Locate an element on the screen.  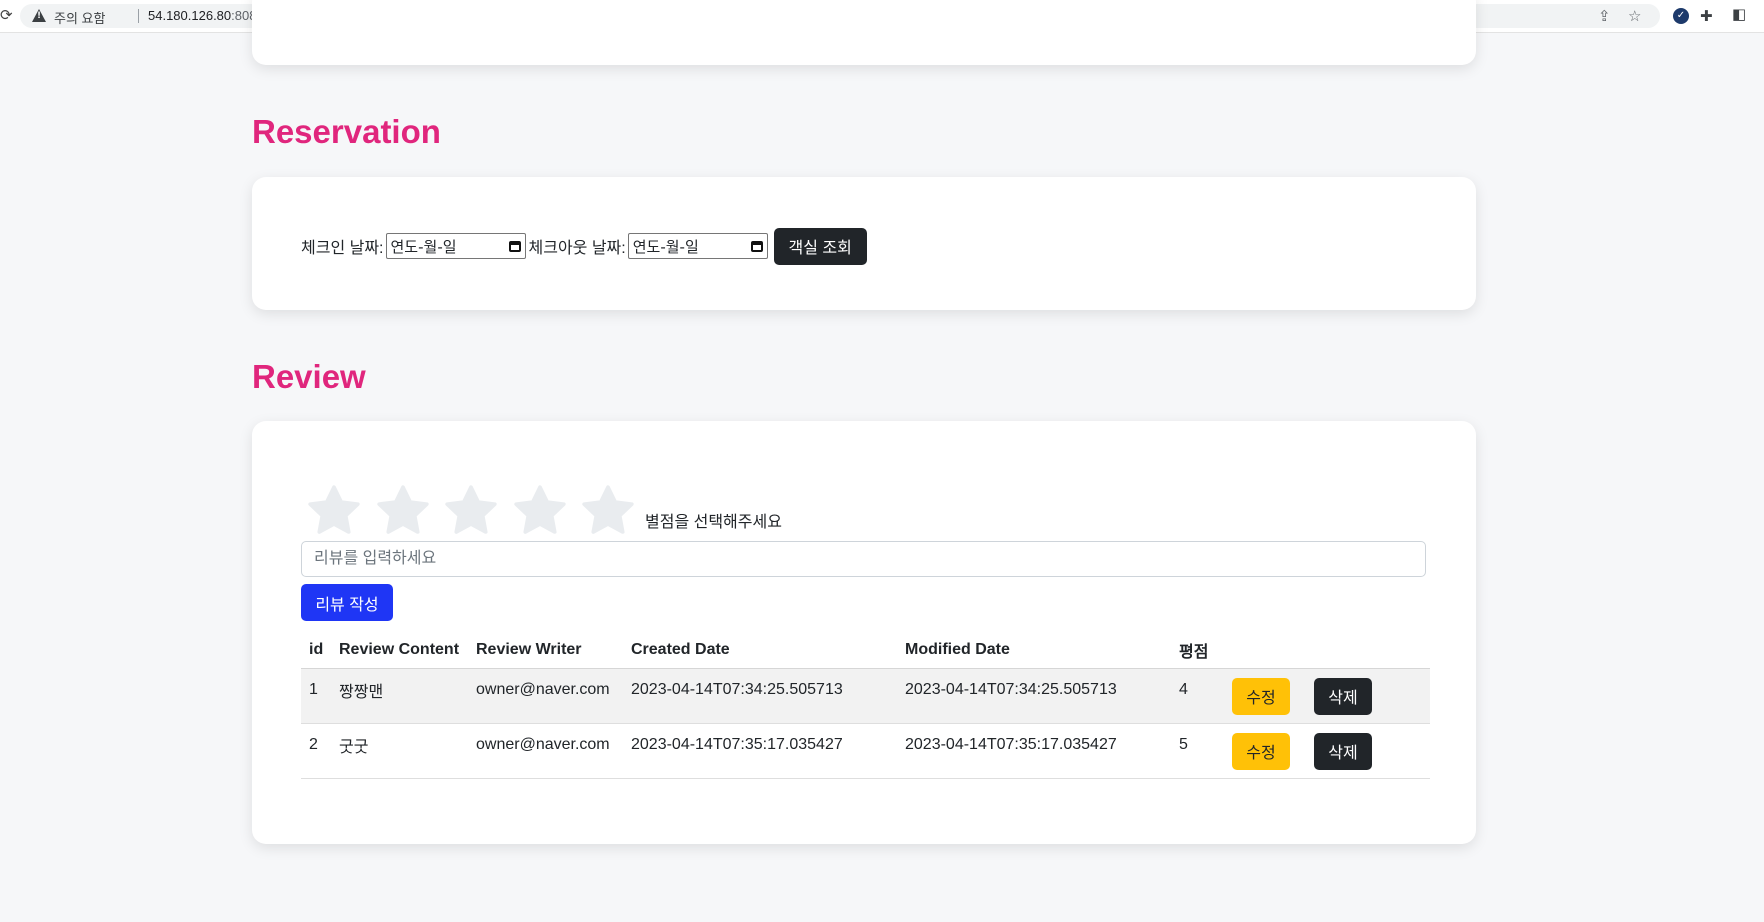
row-modified-cell: 2023-04-14T07:35:17.035427 is located at coordinates (1034, 751).